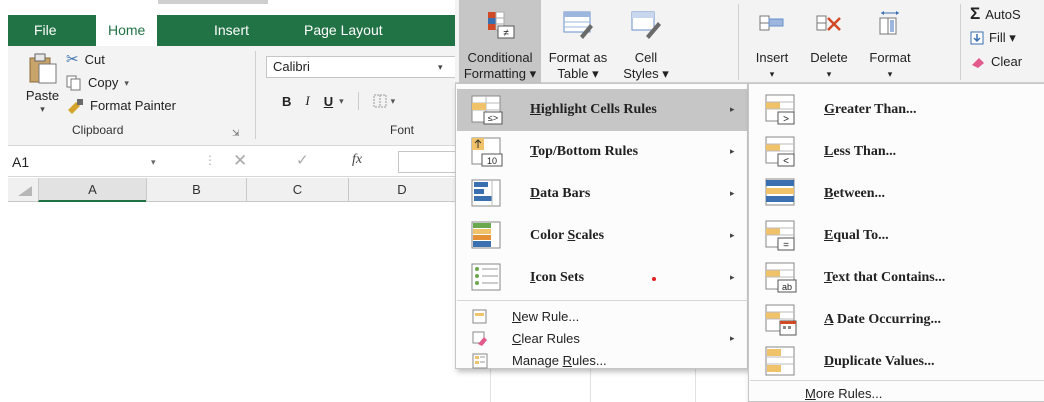 Image resolution: width=1044 pixels, height=402 pixels. I want to click on autosum-button: Σ AutoS, so click(995, 14).